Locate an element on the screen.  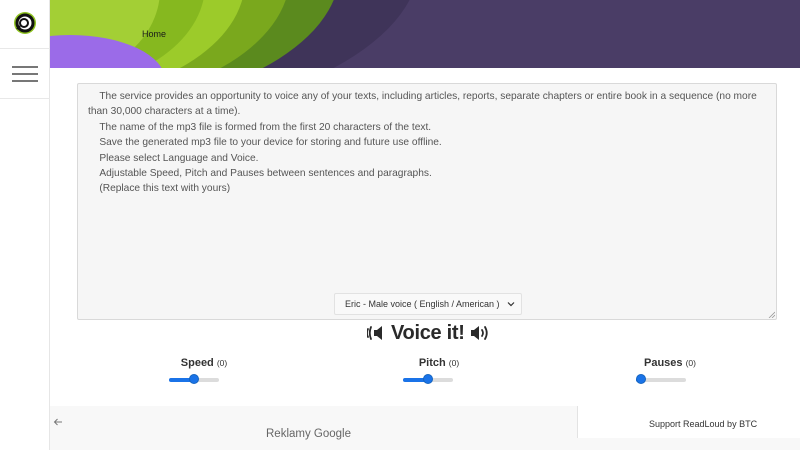
pitch-value: (0) is located at coordinates (454, 363).